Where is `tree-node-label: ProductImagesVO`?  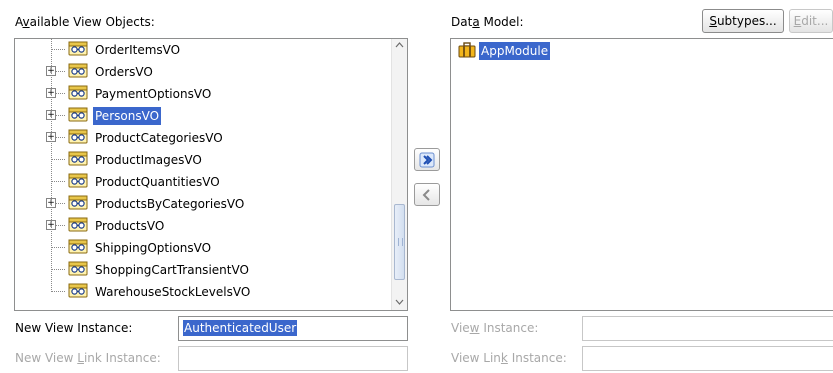
tree-node-label: ProductImagesVO is located at coordinates (148, 160).